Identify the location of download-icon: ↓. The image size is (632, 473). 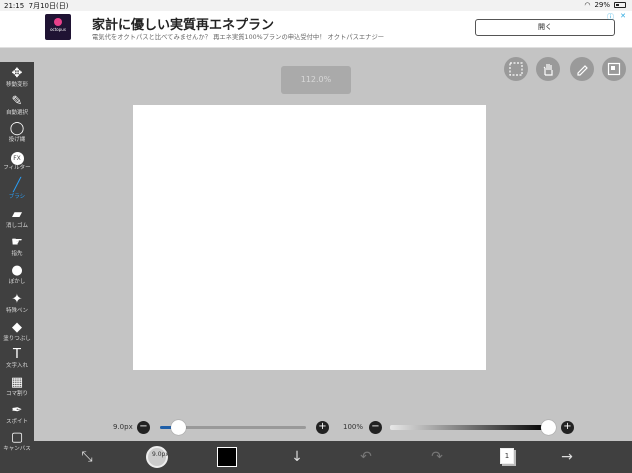
(297, 457).